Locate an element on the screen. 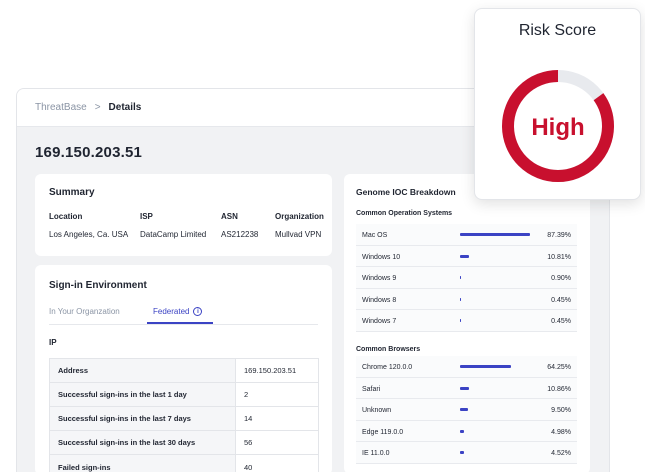 The image size is (645, 472). list-item: Mac OS 87.39% is located at coordinates (466, 235).